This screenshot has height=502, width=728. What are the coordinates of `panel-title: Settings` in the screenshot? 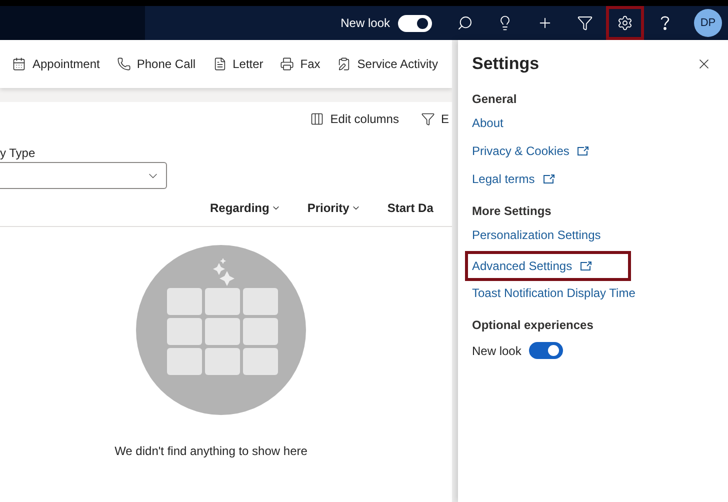 It's located at (506, 64).